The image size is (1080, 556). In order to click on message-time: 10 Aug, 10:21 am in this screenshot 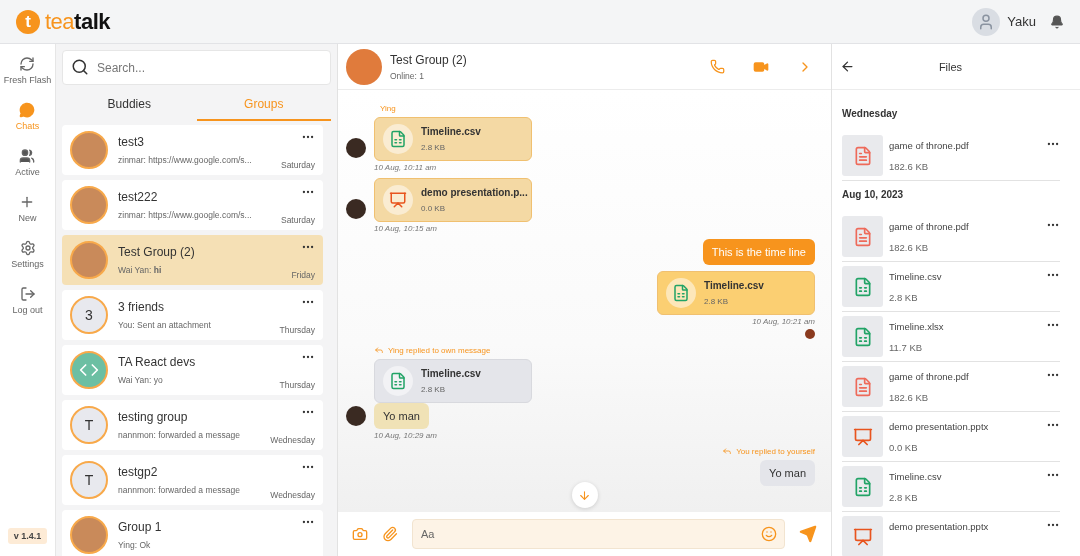, I will do `click(783, 321)`.